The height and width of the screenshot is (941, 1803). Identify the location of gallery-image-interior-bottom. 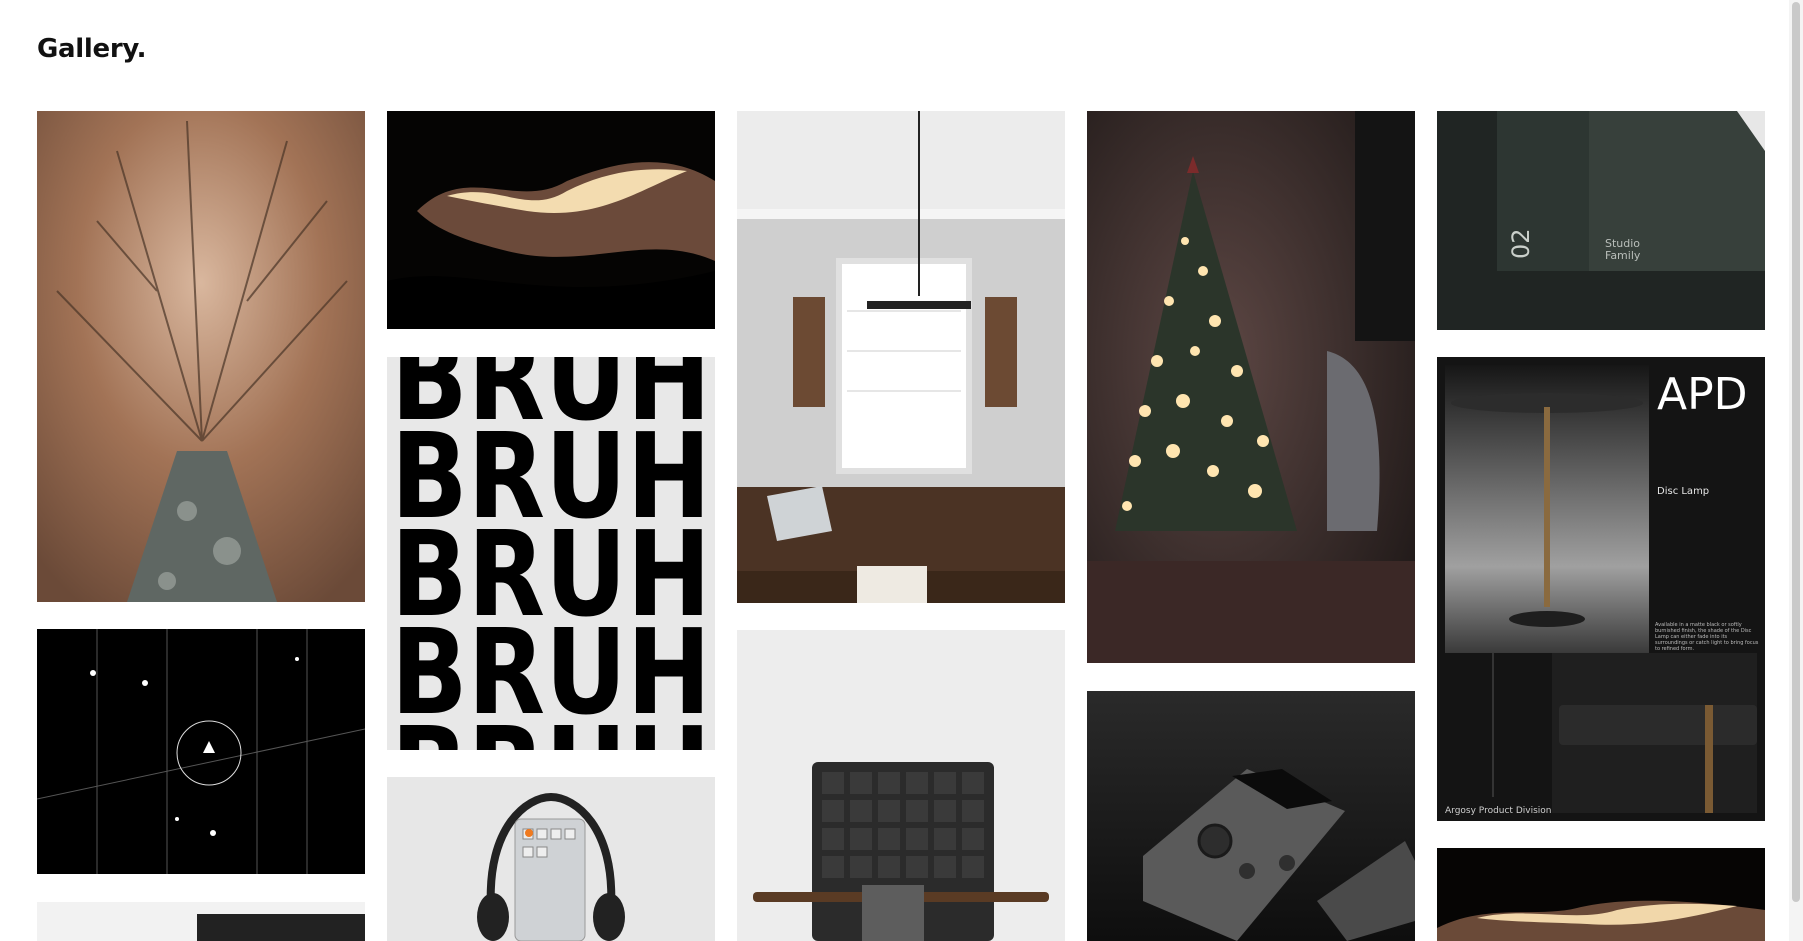
(201, 921).